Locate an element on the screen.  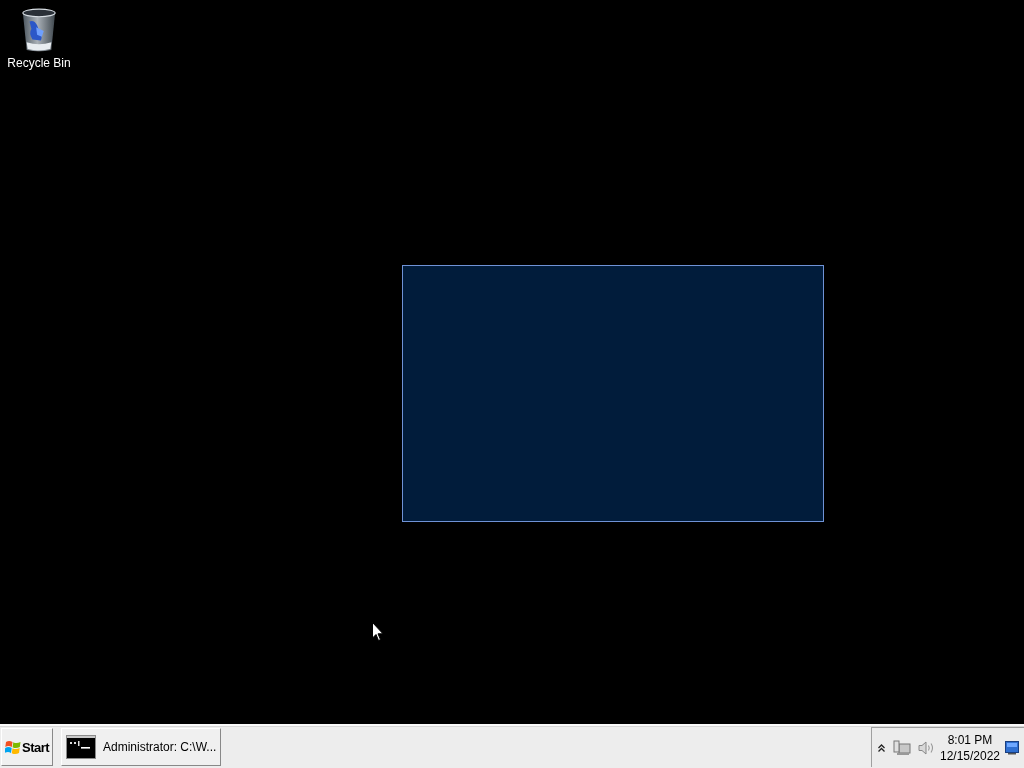
speaker-icon is located at coordinates (927, 747).